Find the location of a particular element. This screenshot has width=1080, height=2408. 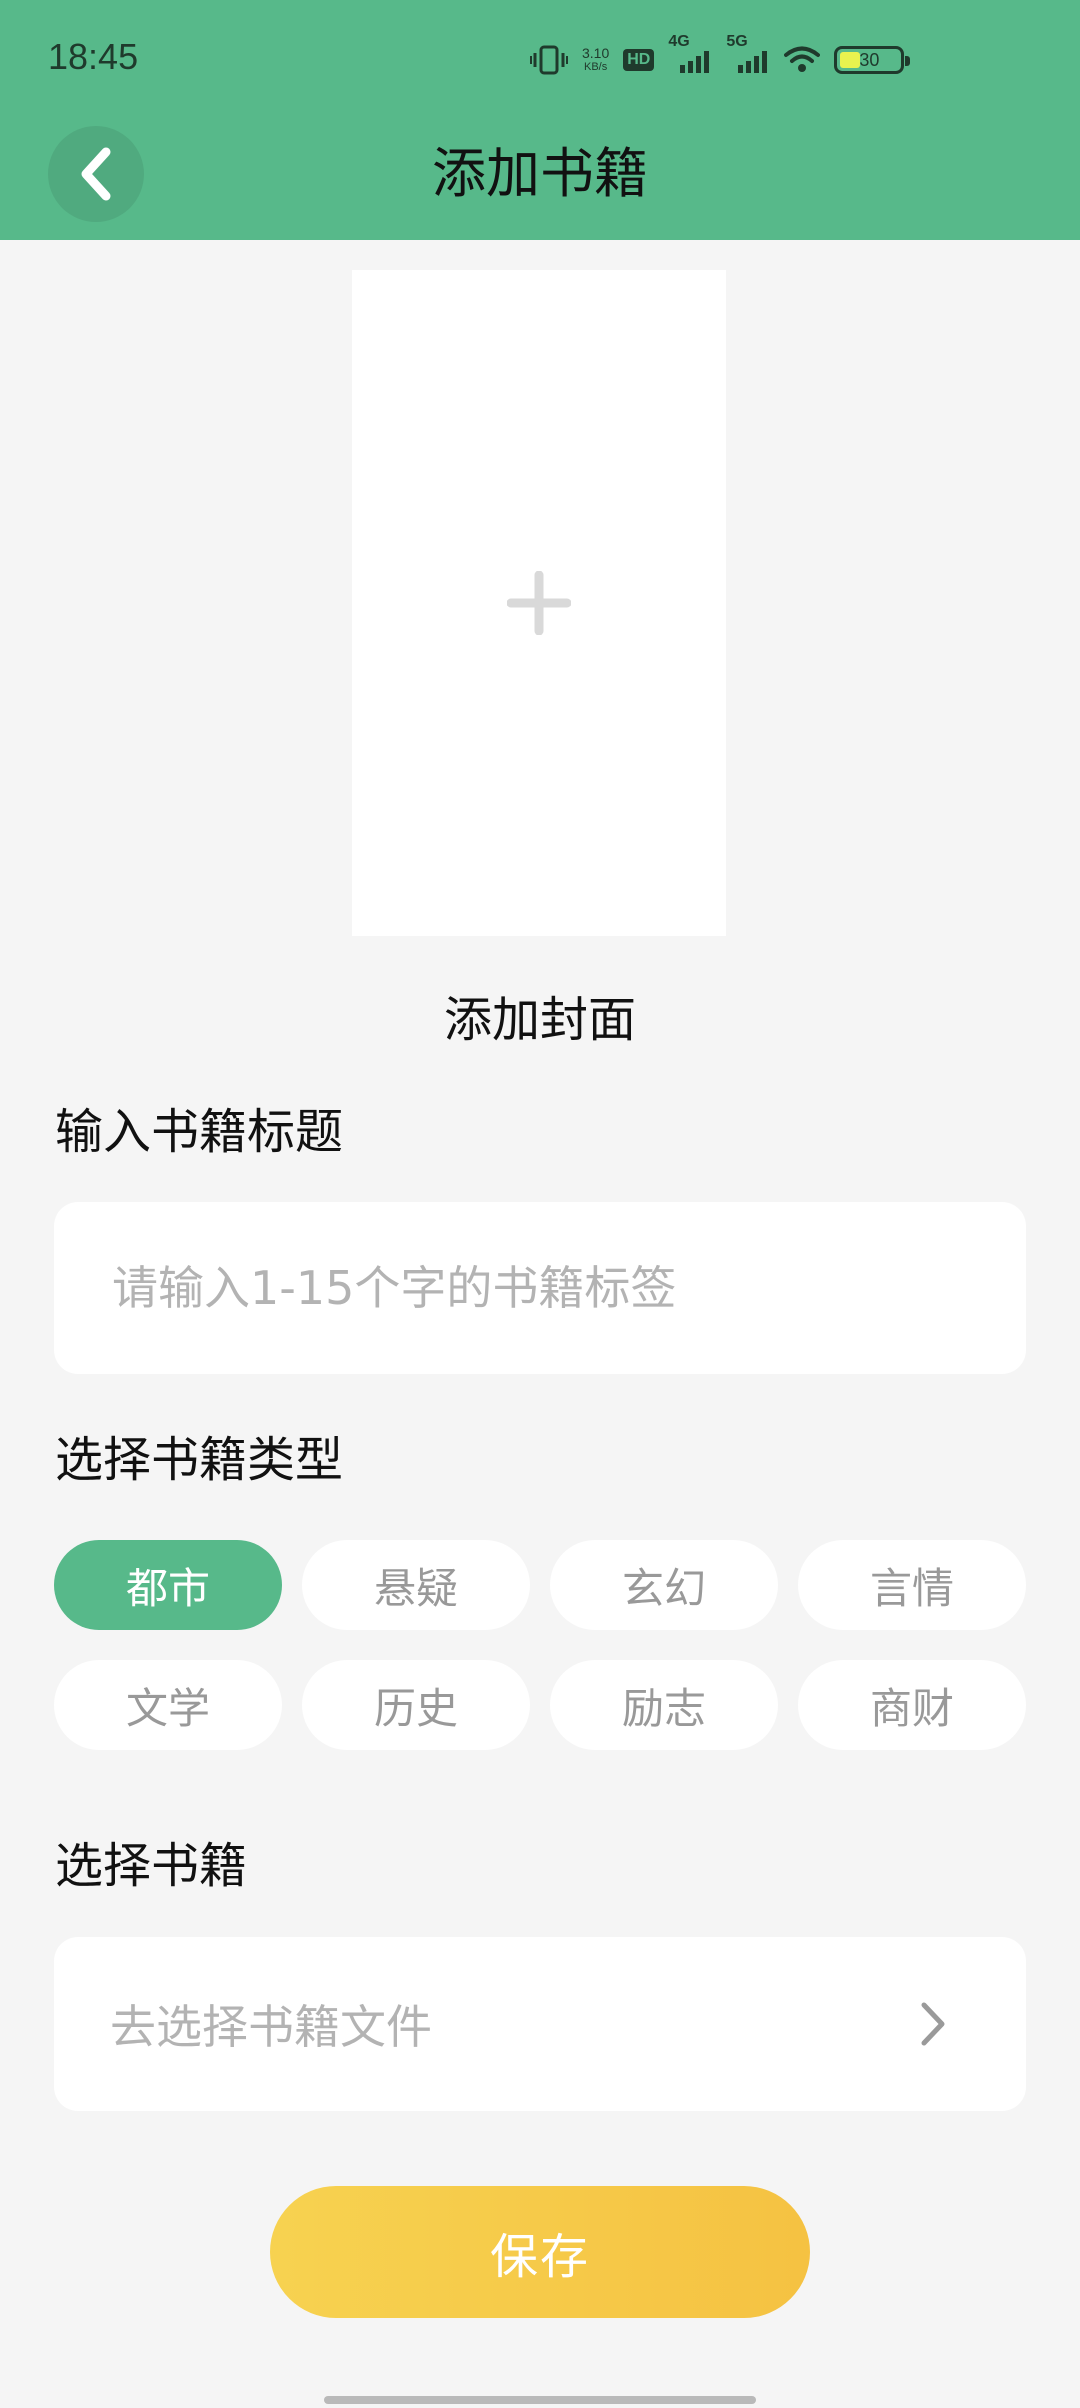

tag-1: 都市 is located at coordinates (168, 1585).